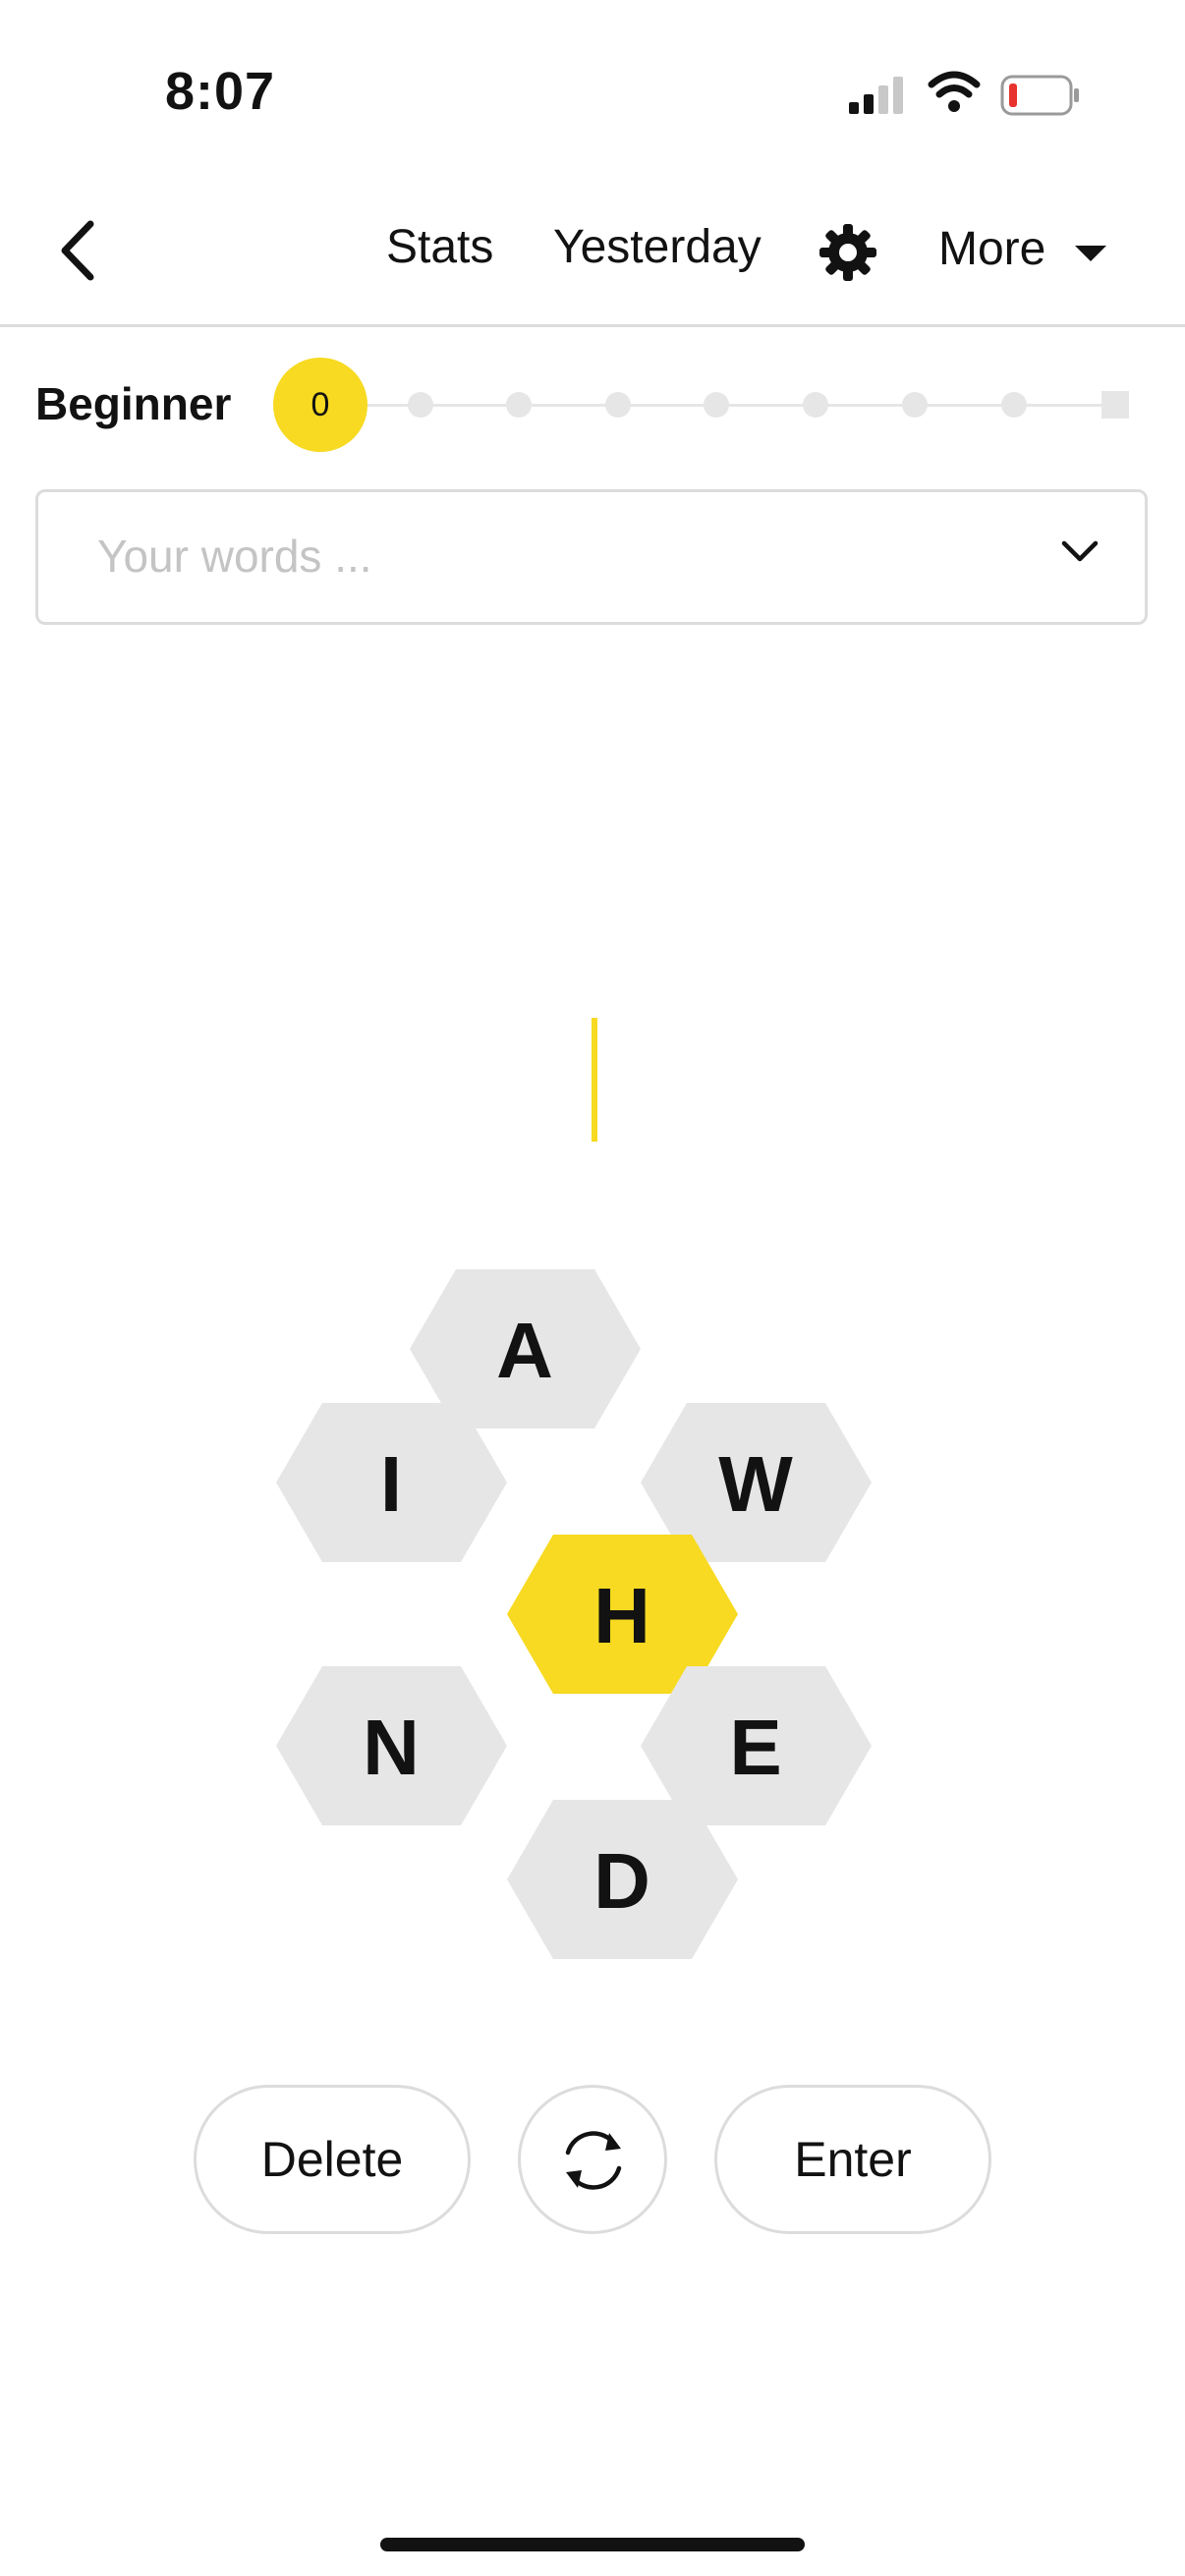 Image resolution: width=1185 pixels, height=2576 pixels. I want to click on wifi-icon, so click(955, 91).